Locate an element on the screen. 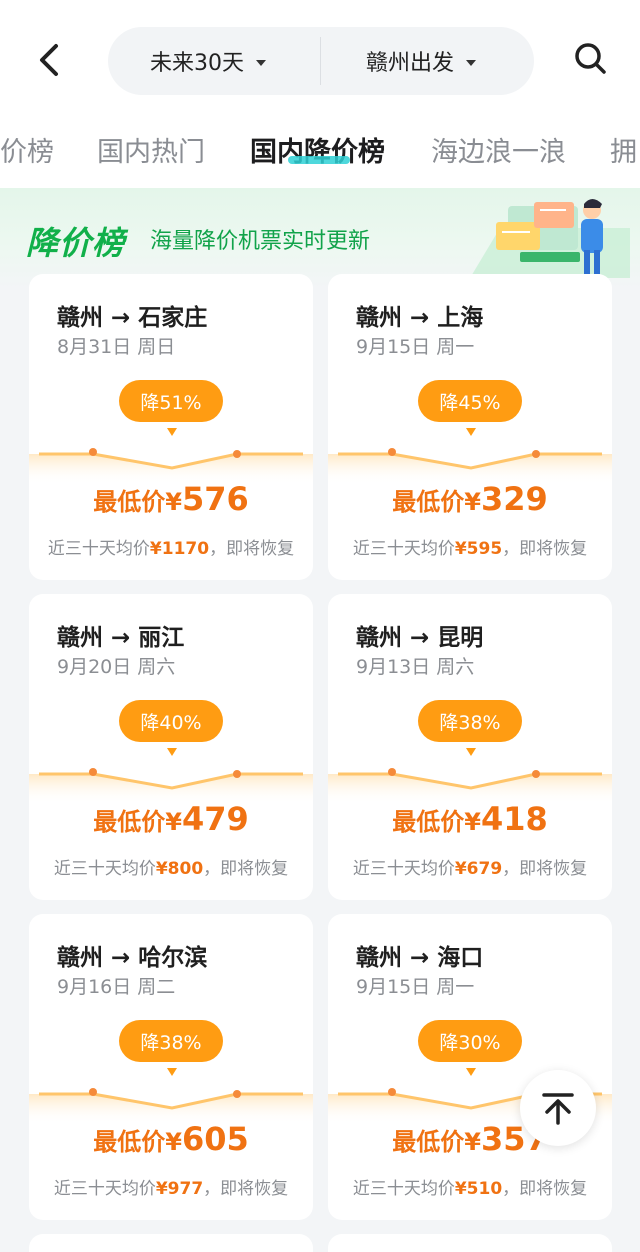 This screenshot has width=640, height=1252. time-filter-dropdown: 未来30天 is located at coordinates (208, 61).